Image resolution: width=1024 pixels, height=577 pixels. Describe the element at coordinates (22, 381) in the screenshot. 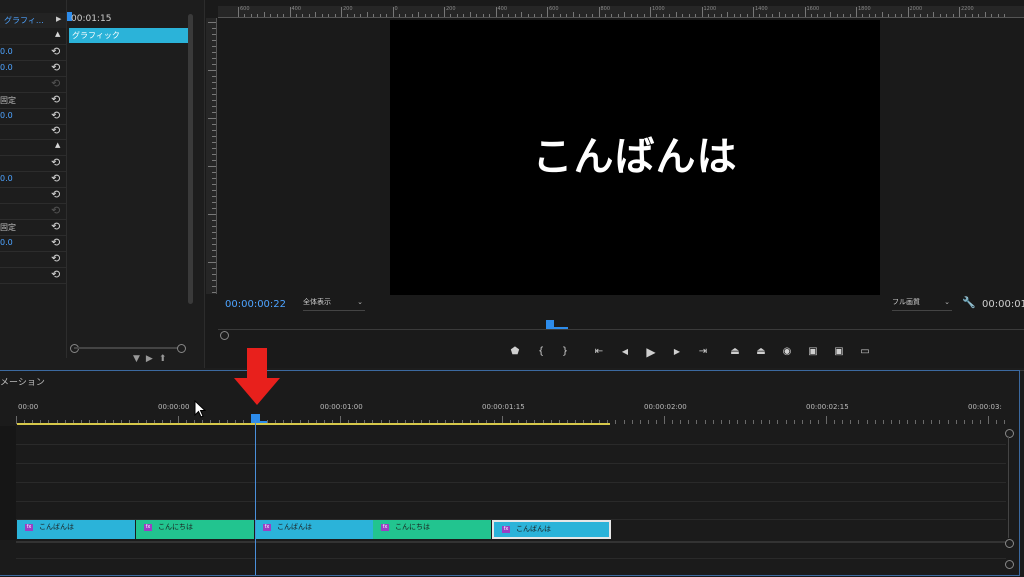

I see `sequence-tab-title: メーション` at that location.